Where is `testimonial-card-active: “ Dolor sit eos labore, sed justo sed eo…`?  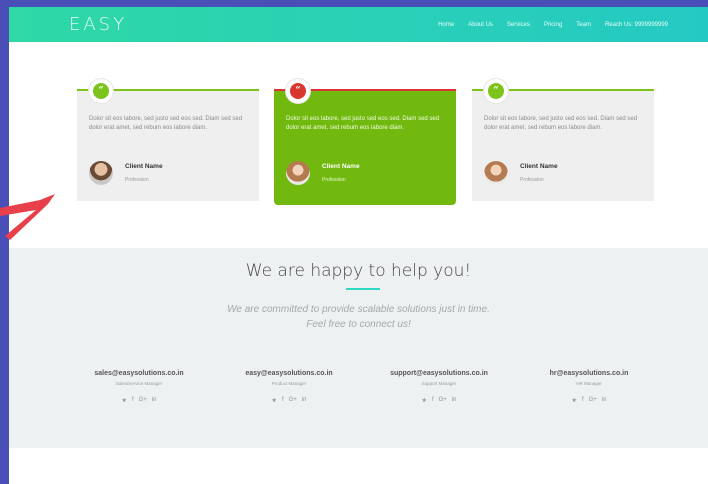 testimonial-card-active: “ Dolor sit eos labore, sed justo sed eo… is located at coordinates (365, 142).